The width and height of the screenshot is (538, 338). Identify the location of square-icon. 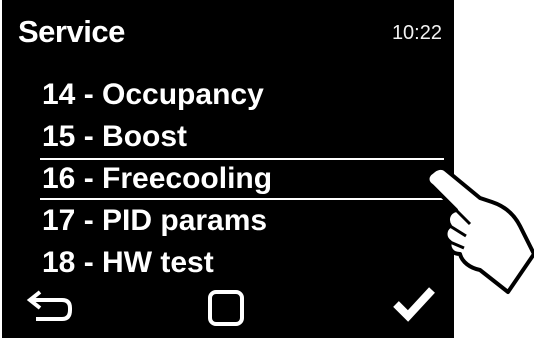
(226, 308).